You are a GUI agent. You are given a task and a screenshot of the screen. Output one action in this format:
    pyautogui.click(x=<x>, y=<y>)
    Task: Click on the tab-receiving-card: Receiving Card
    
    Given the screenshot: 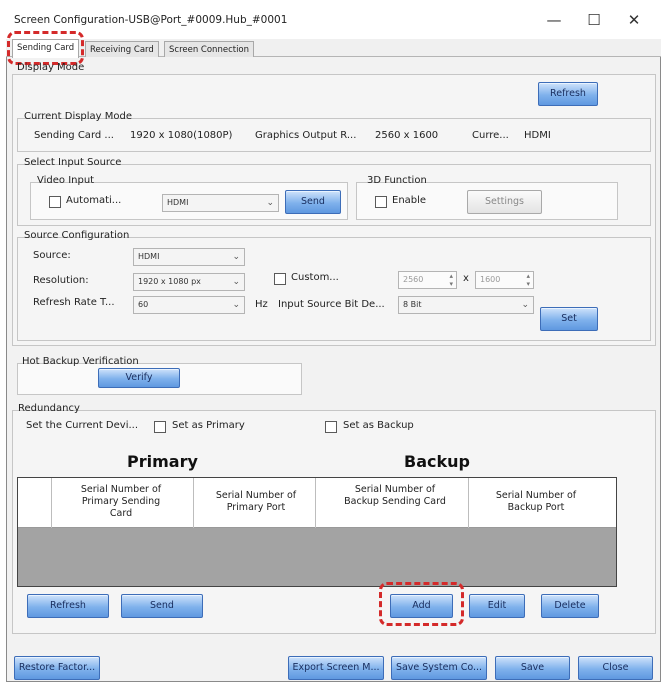 What is the action you would take?
    pyautogui.click(x=122, y=49)
    